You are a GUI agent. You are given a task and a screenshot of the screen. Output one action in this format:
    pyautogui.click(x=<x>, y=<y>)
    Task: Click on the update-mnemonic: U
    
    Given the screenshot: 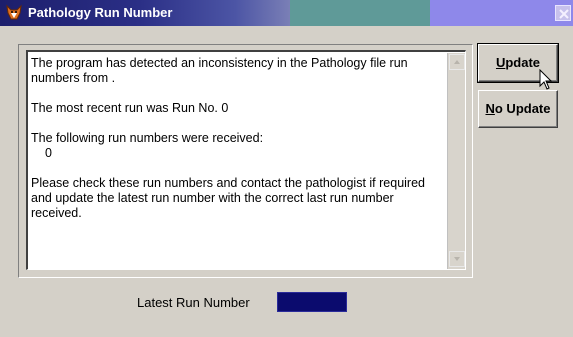 What is the action you would take?
    pyautogui.click(x=500, y=62)
    